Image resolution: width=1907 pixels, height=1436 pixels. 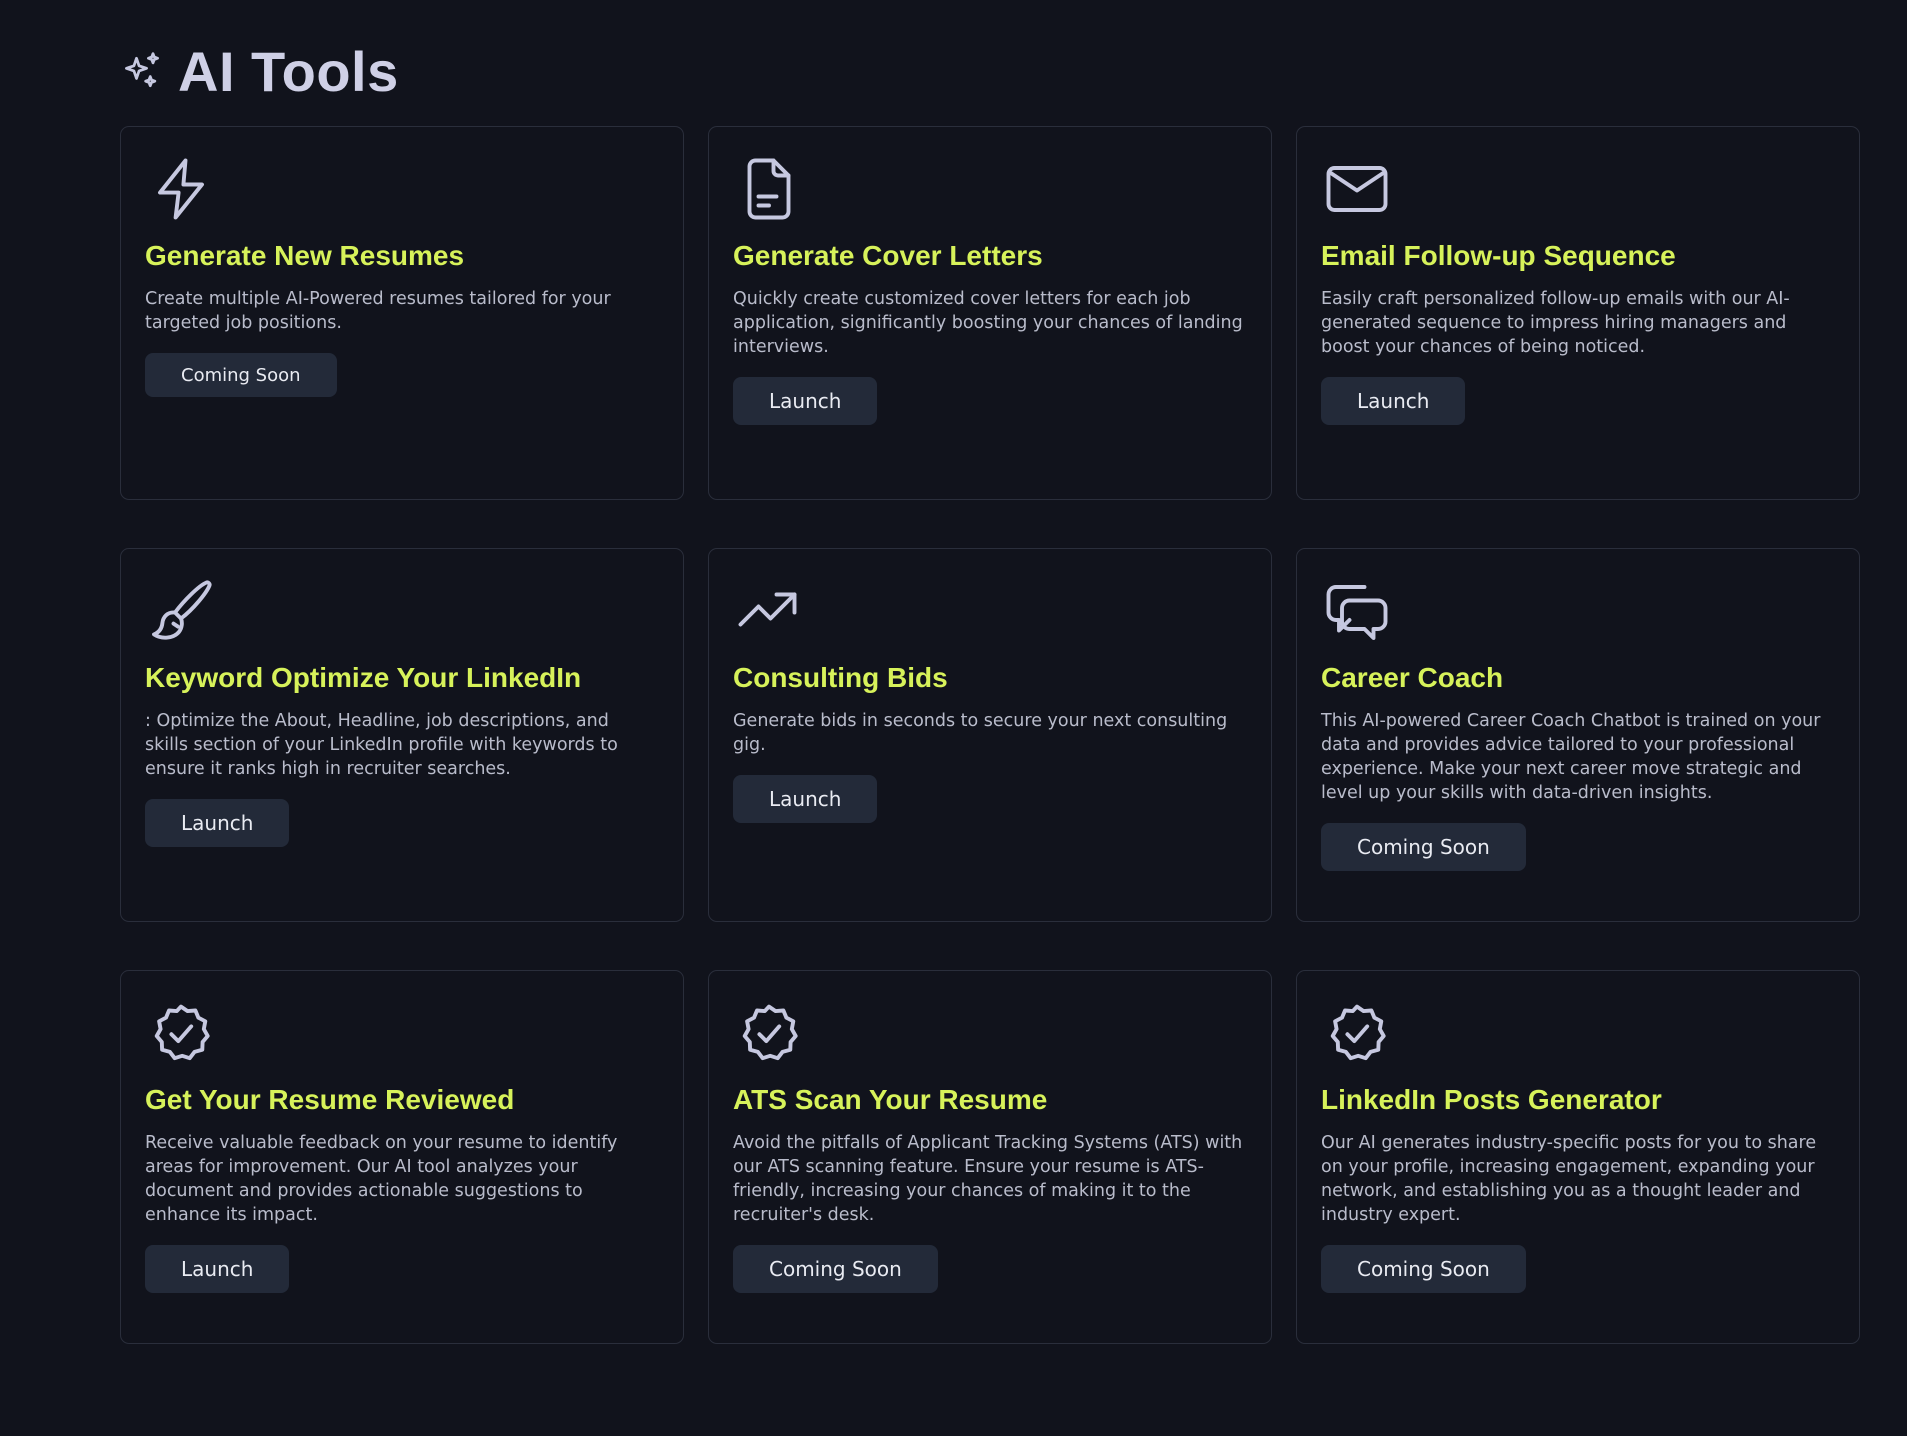 I want to click on card-title: Generate Cover Letters, so click(x=888, y=255).